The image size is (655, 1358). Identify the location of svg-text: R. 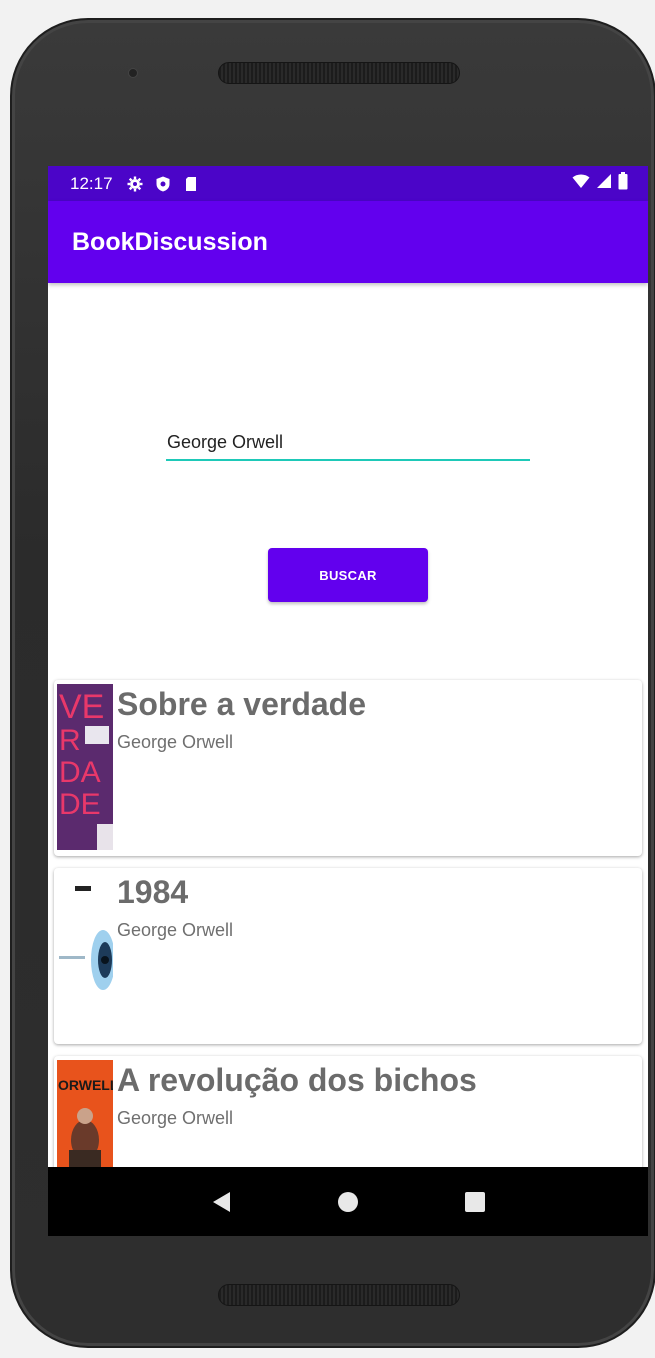
(70, 740).